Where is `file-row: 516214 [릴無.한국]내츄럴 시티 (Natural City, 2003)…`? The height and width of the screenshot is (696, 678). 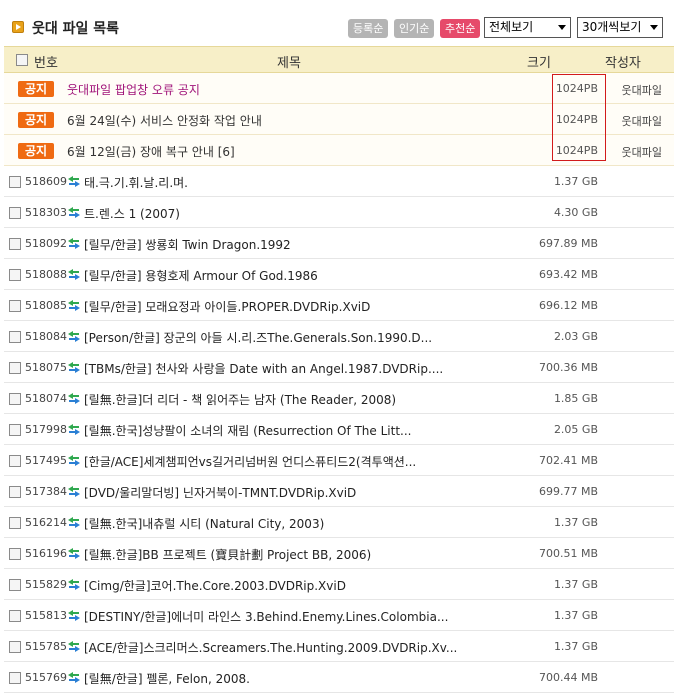
file-row: 516214 [릴無.한국]내츄럴 시티 (Natural City, 2003)… is located at coordinates (339, 522).